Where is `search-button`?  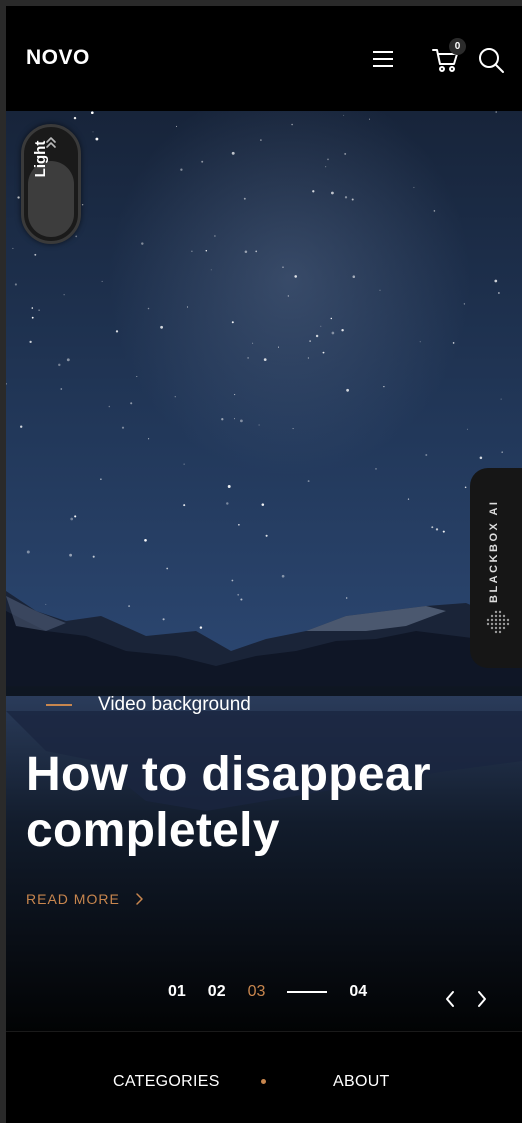 search-button is located at coordinates (491, 60).